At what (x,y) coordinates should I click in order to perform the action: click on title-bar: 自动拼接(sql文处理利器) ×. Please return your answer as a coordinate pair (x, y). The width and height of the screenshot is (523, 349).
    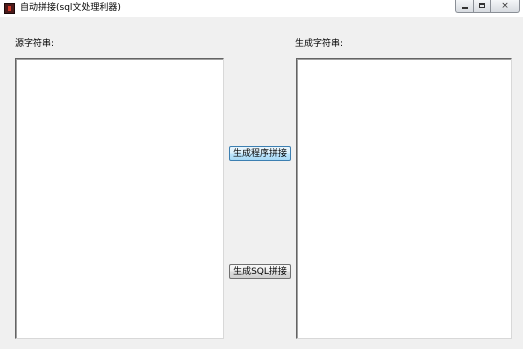
    Looking at the image, I should click on (261, 8).